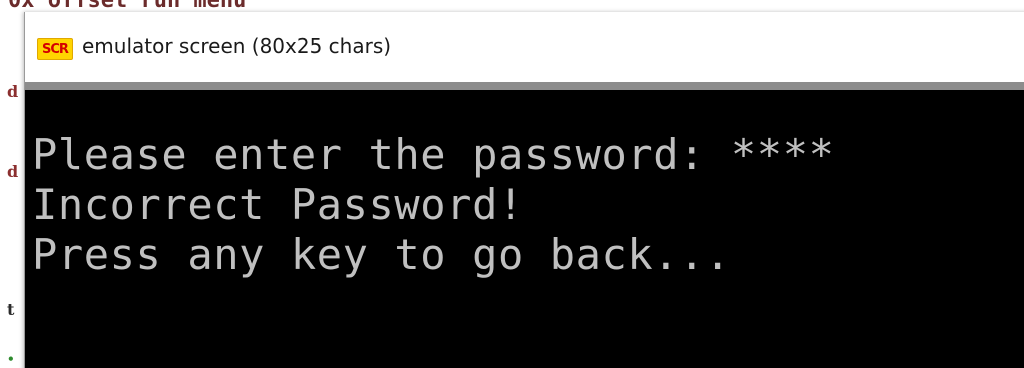 The width and height of the screenshot is (1024, 368). Describe the element at coordinates (11, 359) in the screenshot. I see `background-gutter-mark: •` at that location.